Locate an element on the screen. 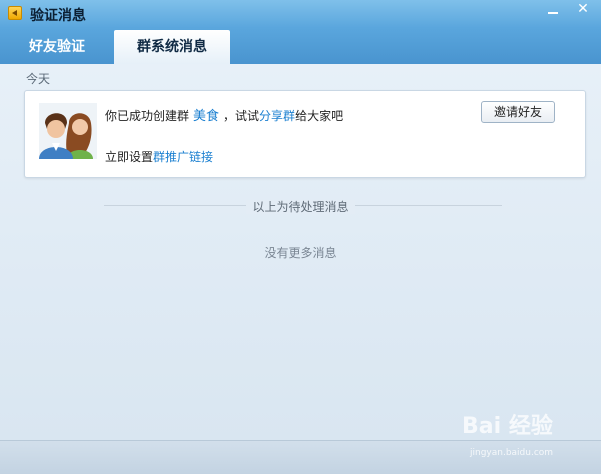 The width and height of the screenshot is (601, 474). invite-friends-button: 邀请好友 is located at coordinates (518, 112).